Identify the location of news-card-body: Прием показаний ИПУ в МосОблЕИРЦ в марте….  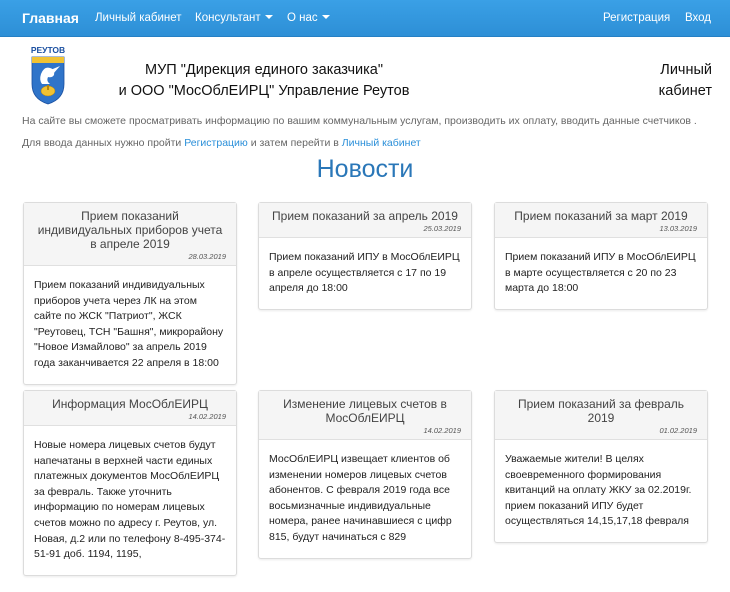
(600, 273).